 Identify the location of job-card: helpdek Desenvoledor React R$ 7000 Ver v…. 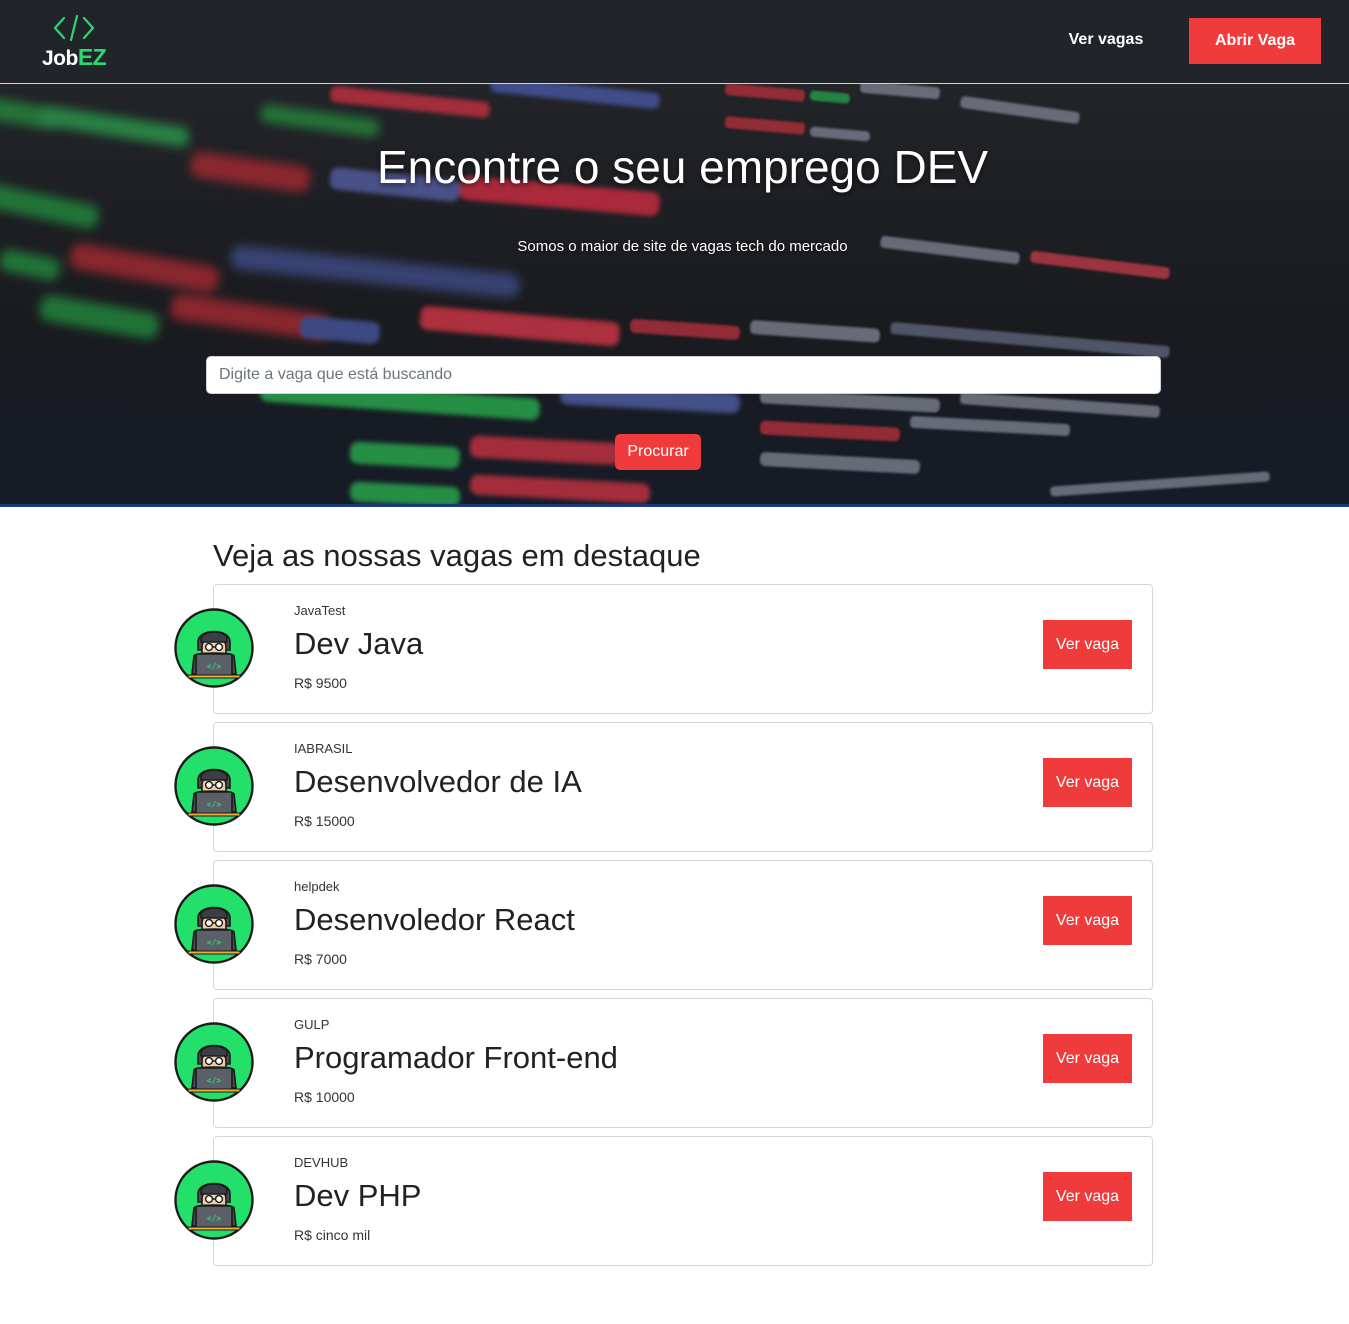
(683, 925).